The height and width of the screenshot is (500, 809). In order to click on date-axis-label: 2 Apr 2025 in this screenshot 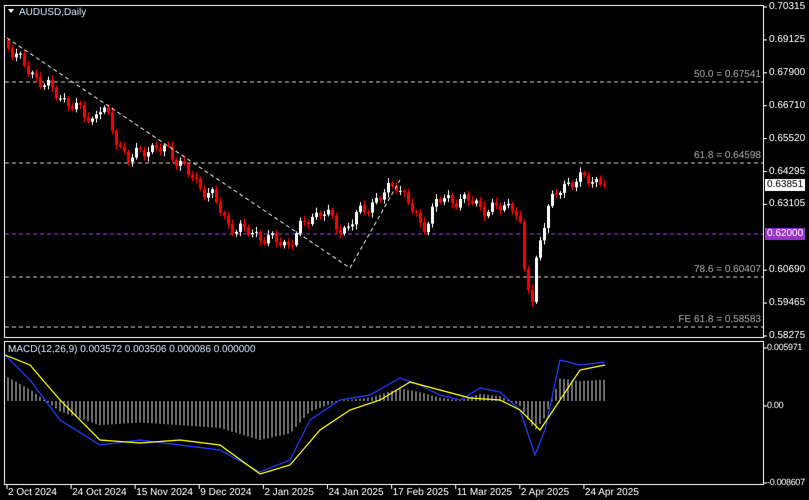, I will do `click(545, 493)`.